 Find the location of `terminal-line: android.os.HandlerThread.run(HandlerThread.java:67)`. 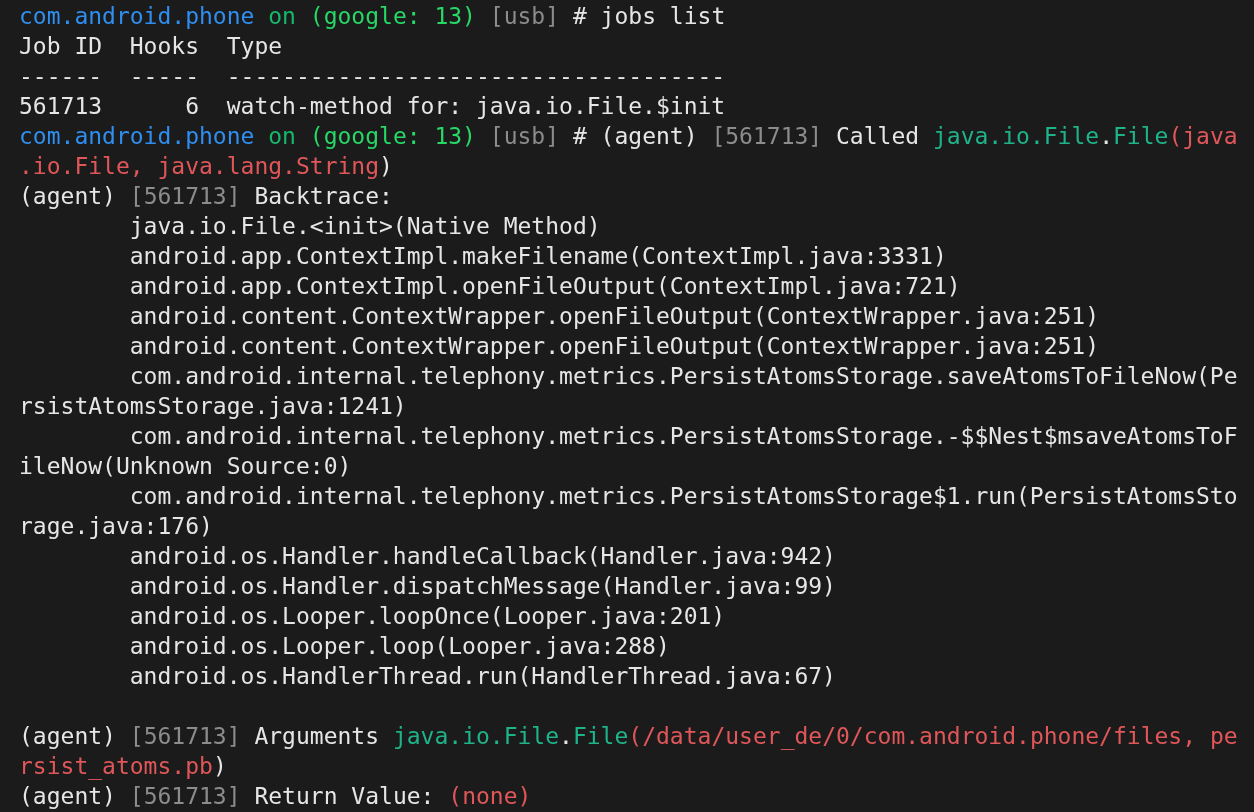

terminal-line: android.os.HandlerThread.run(HandlerThread.java:67) is located at coordinates (482, 676).